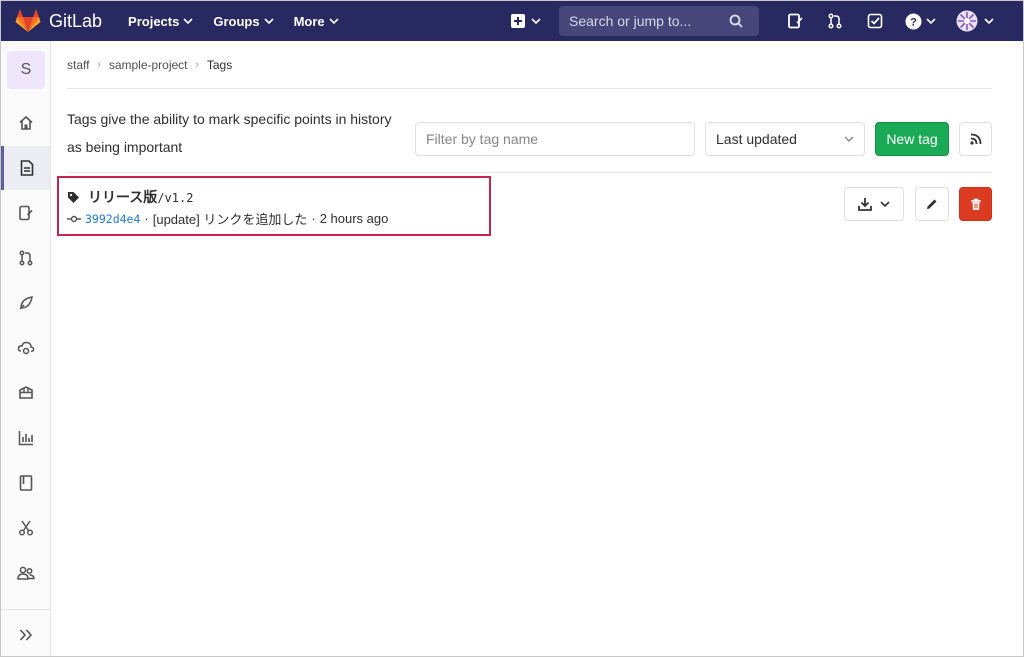 This screenshot has width=1024, height=657. I want to click on search-box, so click(659, 21).